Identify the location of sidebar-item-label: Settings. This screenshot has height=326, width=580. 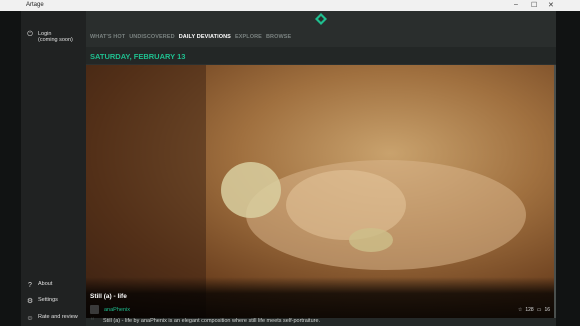
(48, 300).